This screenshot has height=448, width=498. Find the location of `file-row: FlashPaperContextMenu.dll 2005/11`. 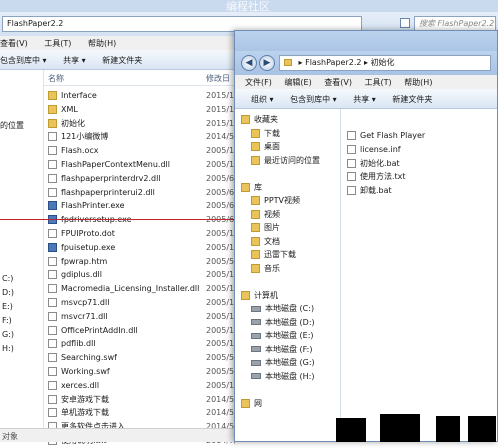

file-row: FlashPaperContextMenu.dll 2005/11 is located at coordinates (143, 165).